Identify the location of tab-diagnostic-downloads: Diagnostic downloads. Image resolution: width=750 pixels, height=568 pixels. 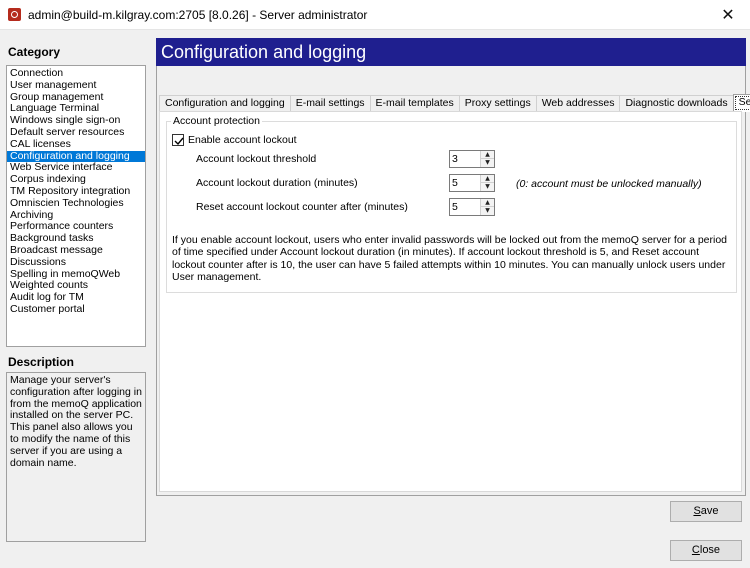
(676, 103).